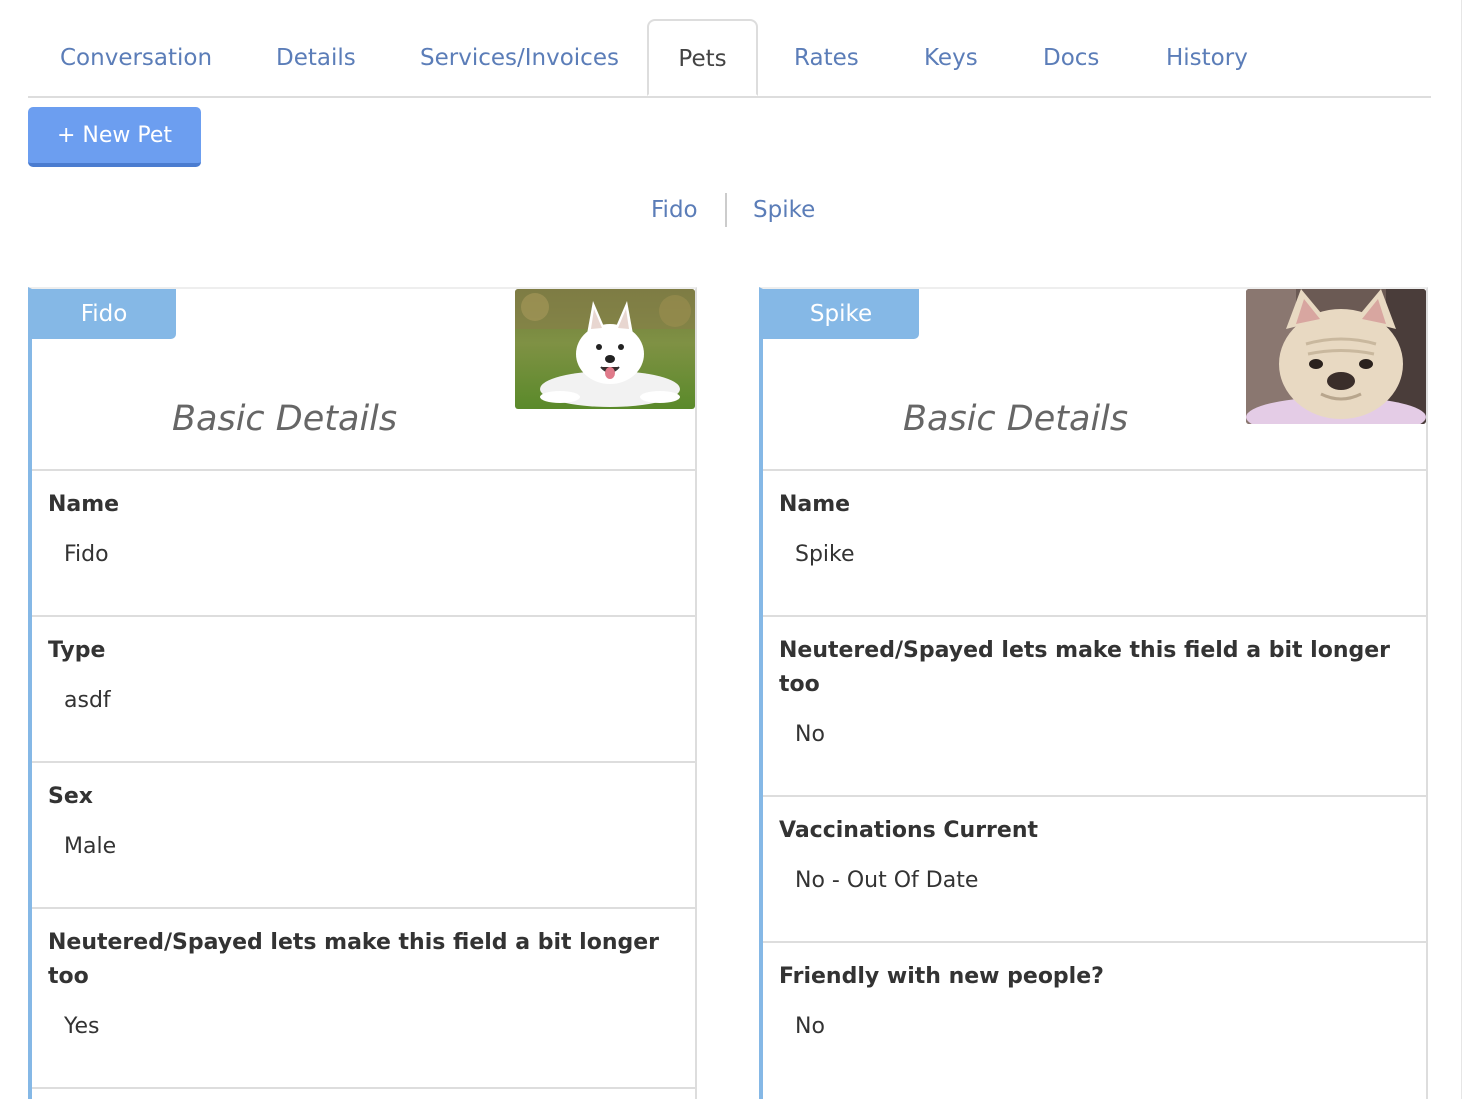  I want to click on pet-link-fido: Fido, so click(674, 210).